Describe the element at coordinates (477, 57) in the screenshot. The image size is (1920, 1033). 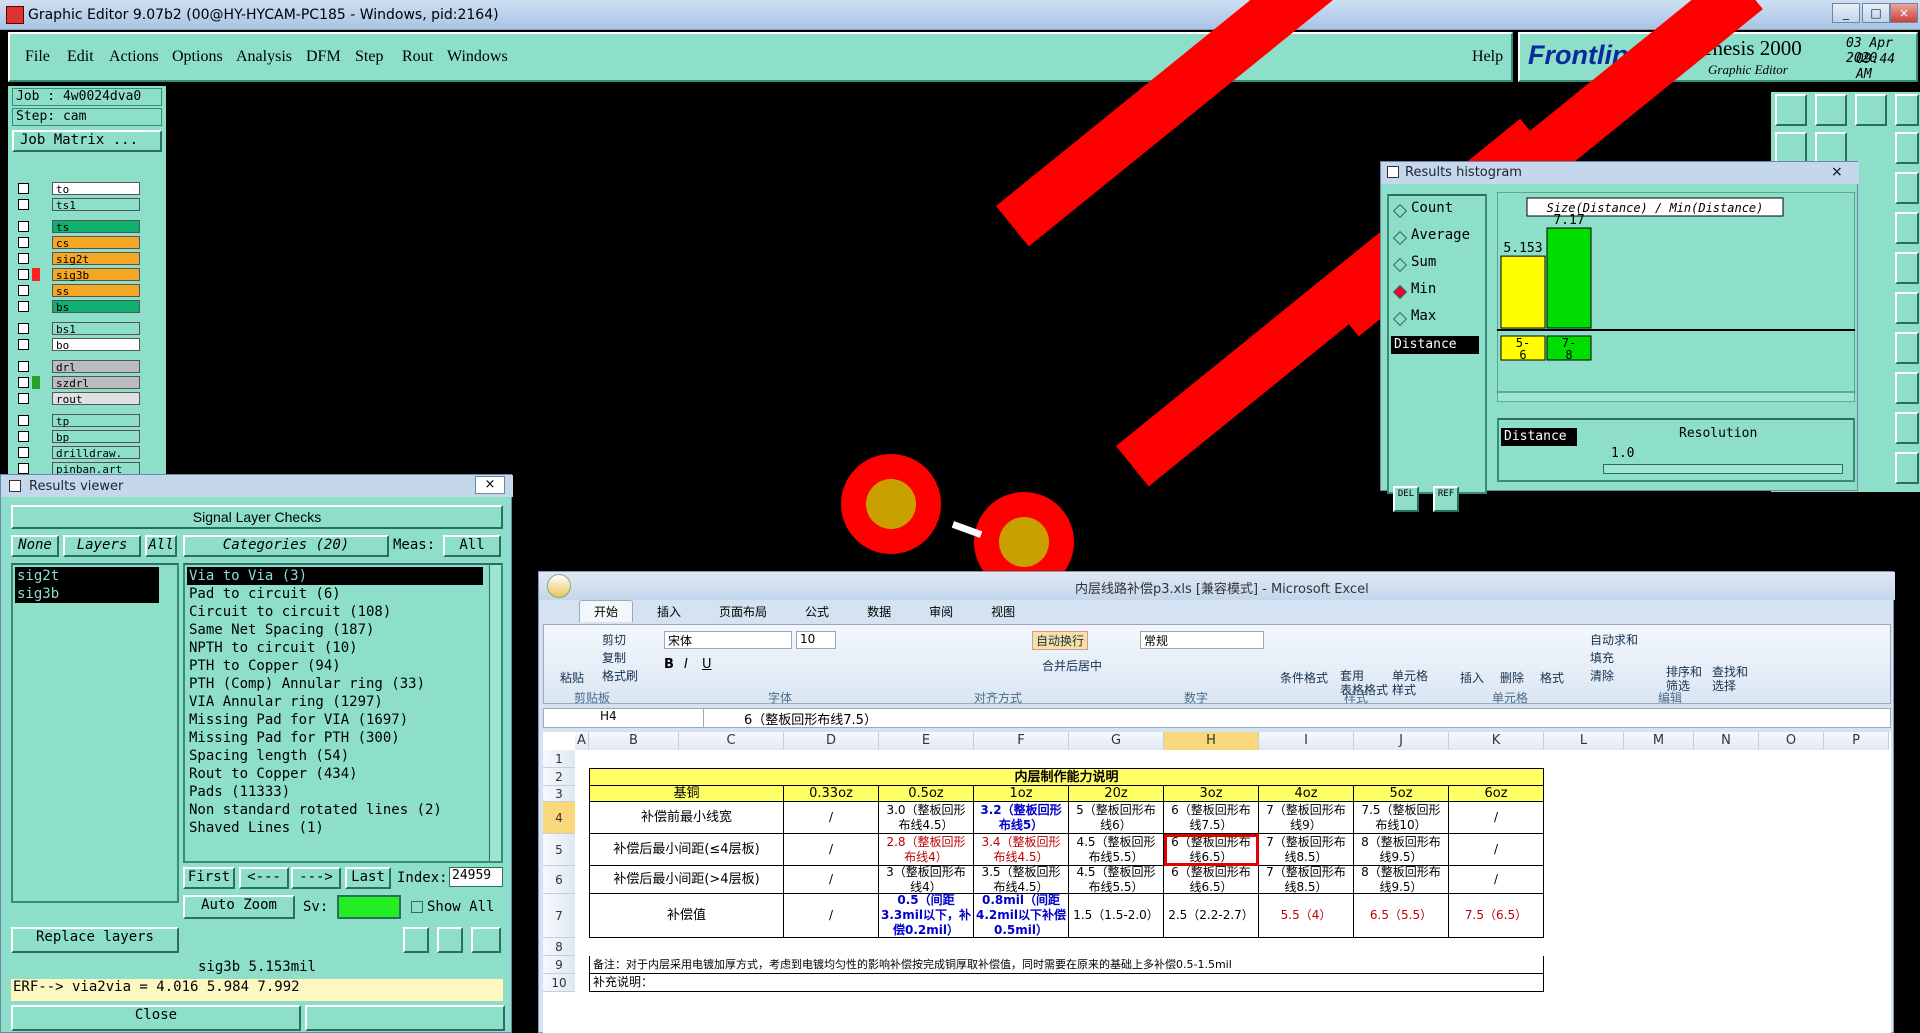
I see `menu-windows: Windows` at that location.